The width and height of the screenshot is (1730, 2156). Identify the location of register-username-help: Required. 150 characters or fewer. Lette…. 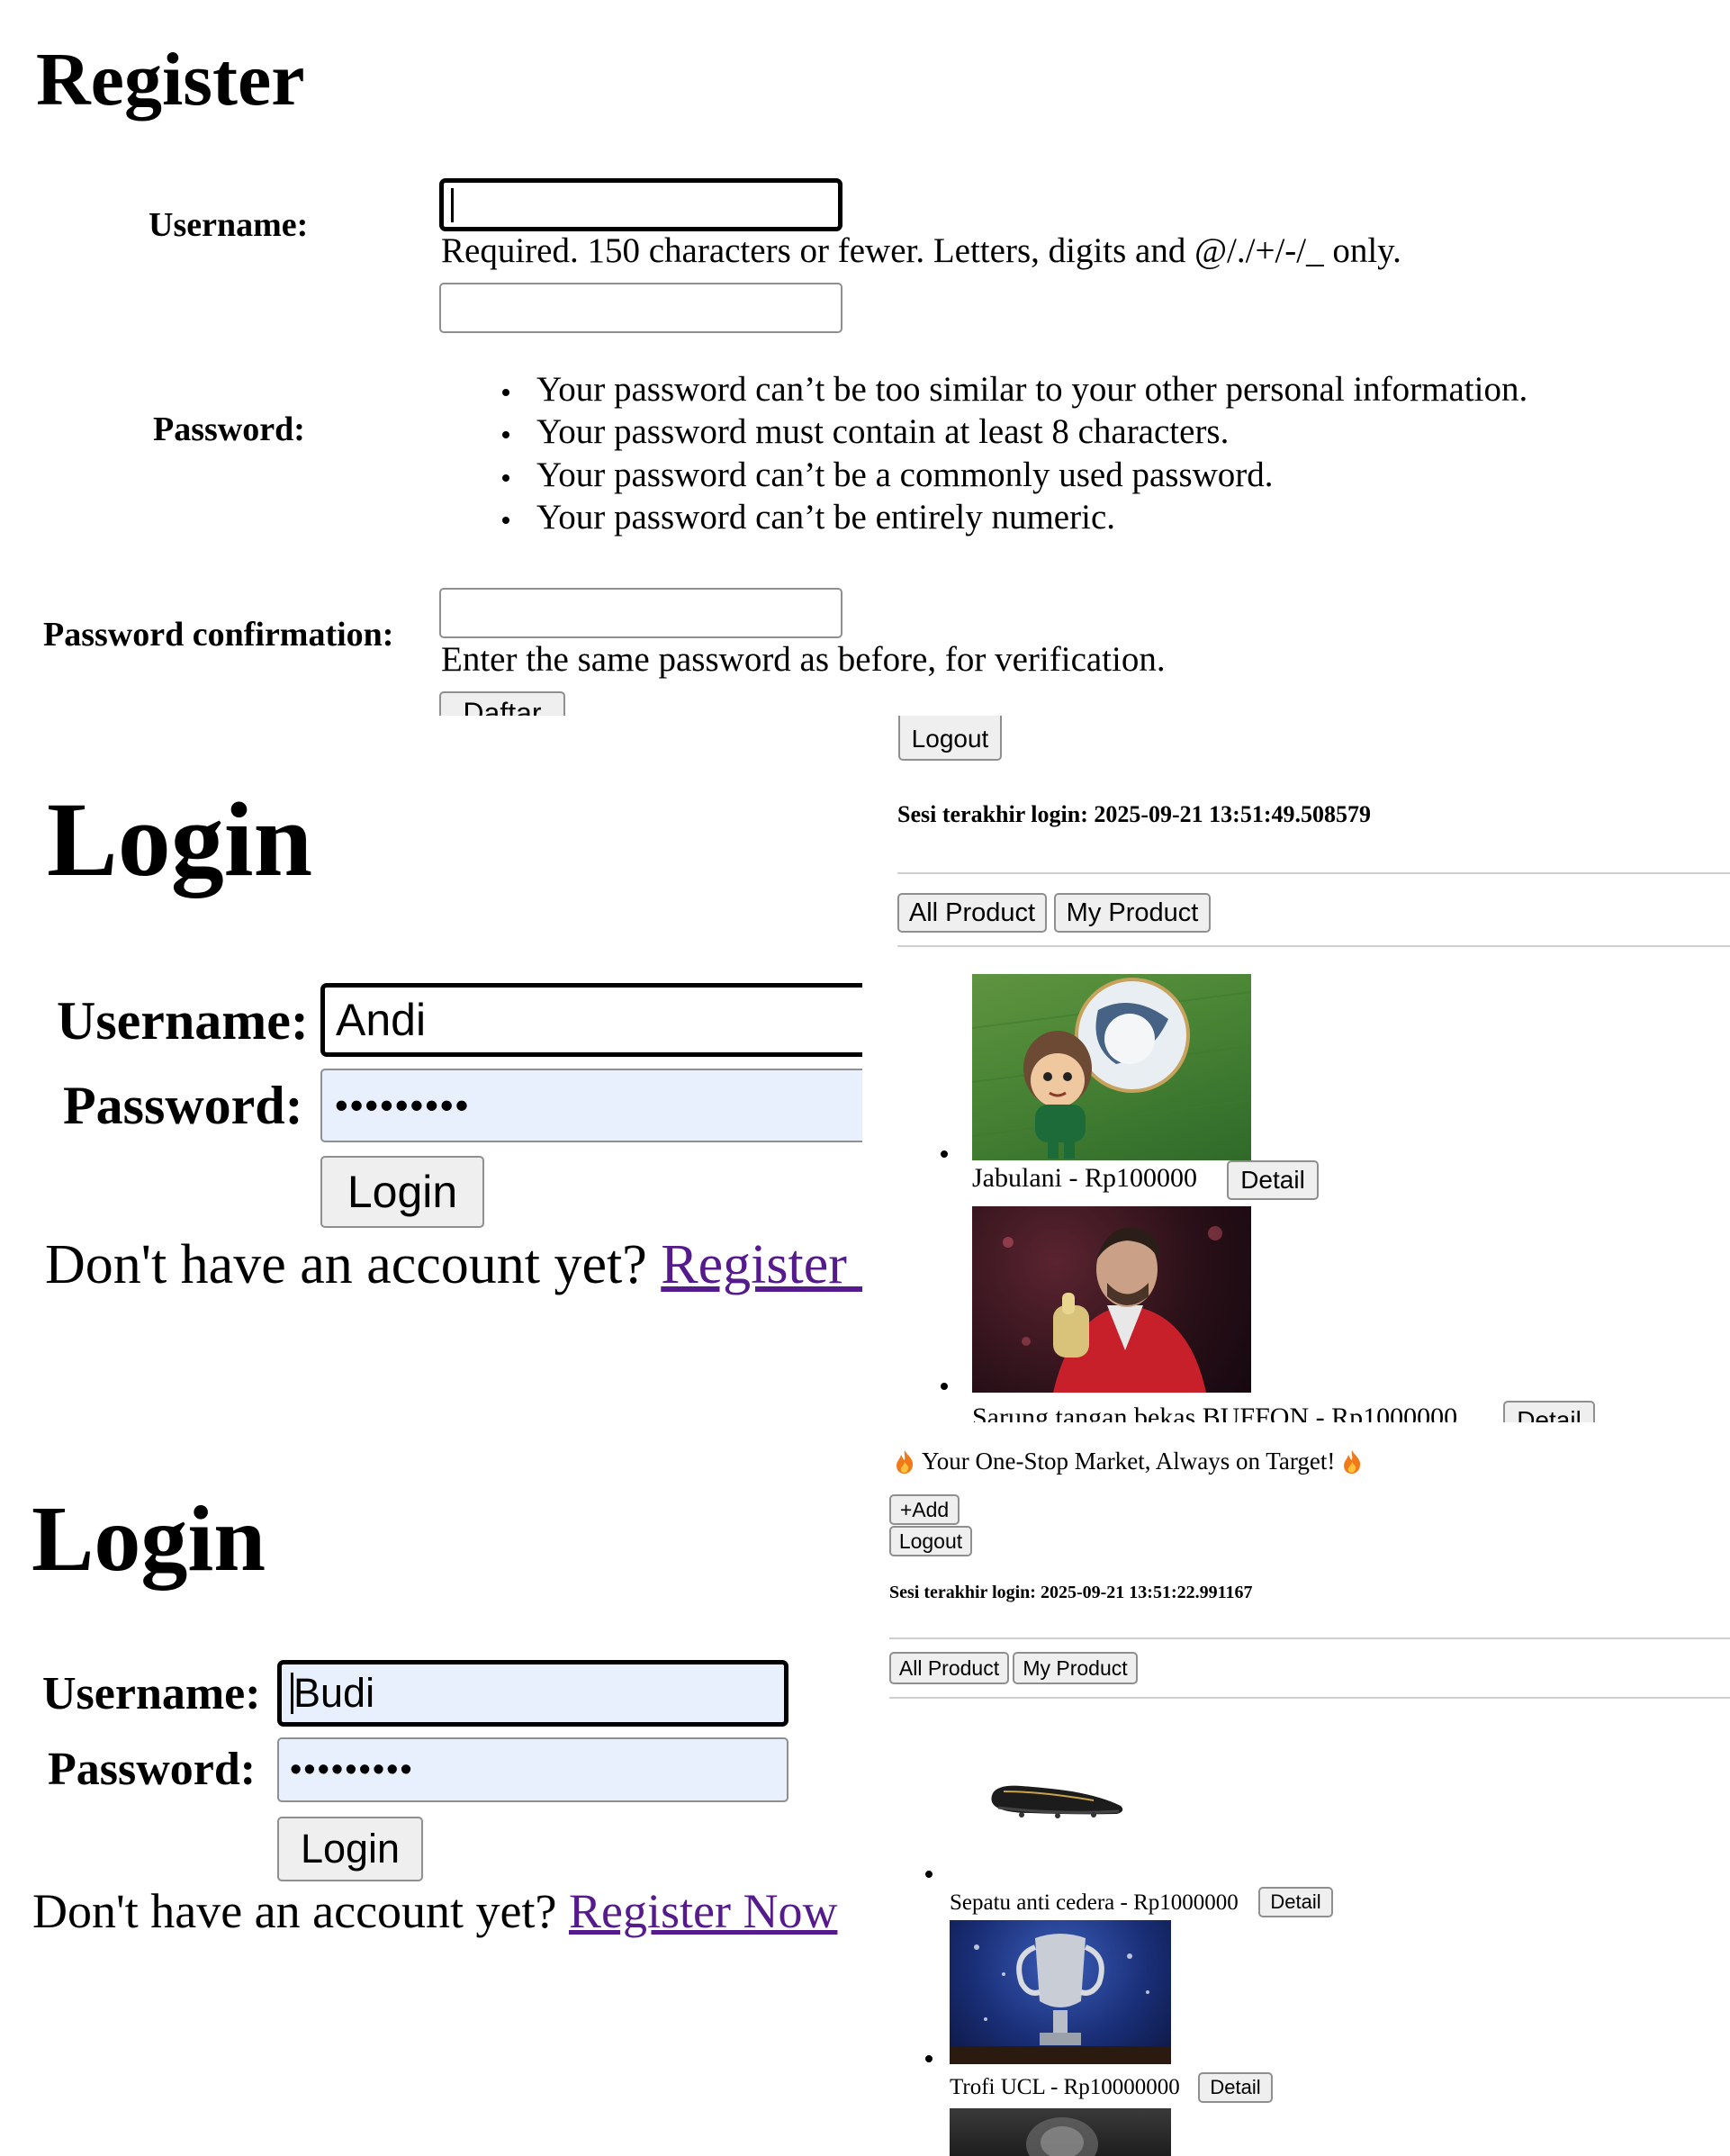
(921, 250).